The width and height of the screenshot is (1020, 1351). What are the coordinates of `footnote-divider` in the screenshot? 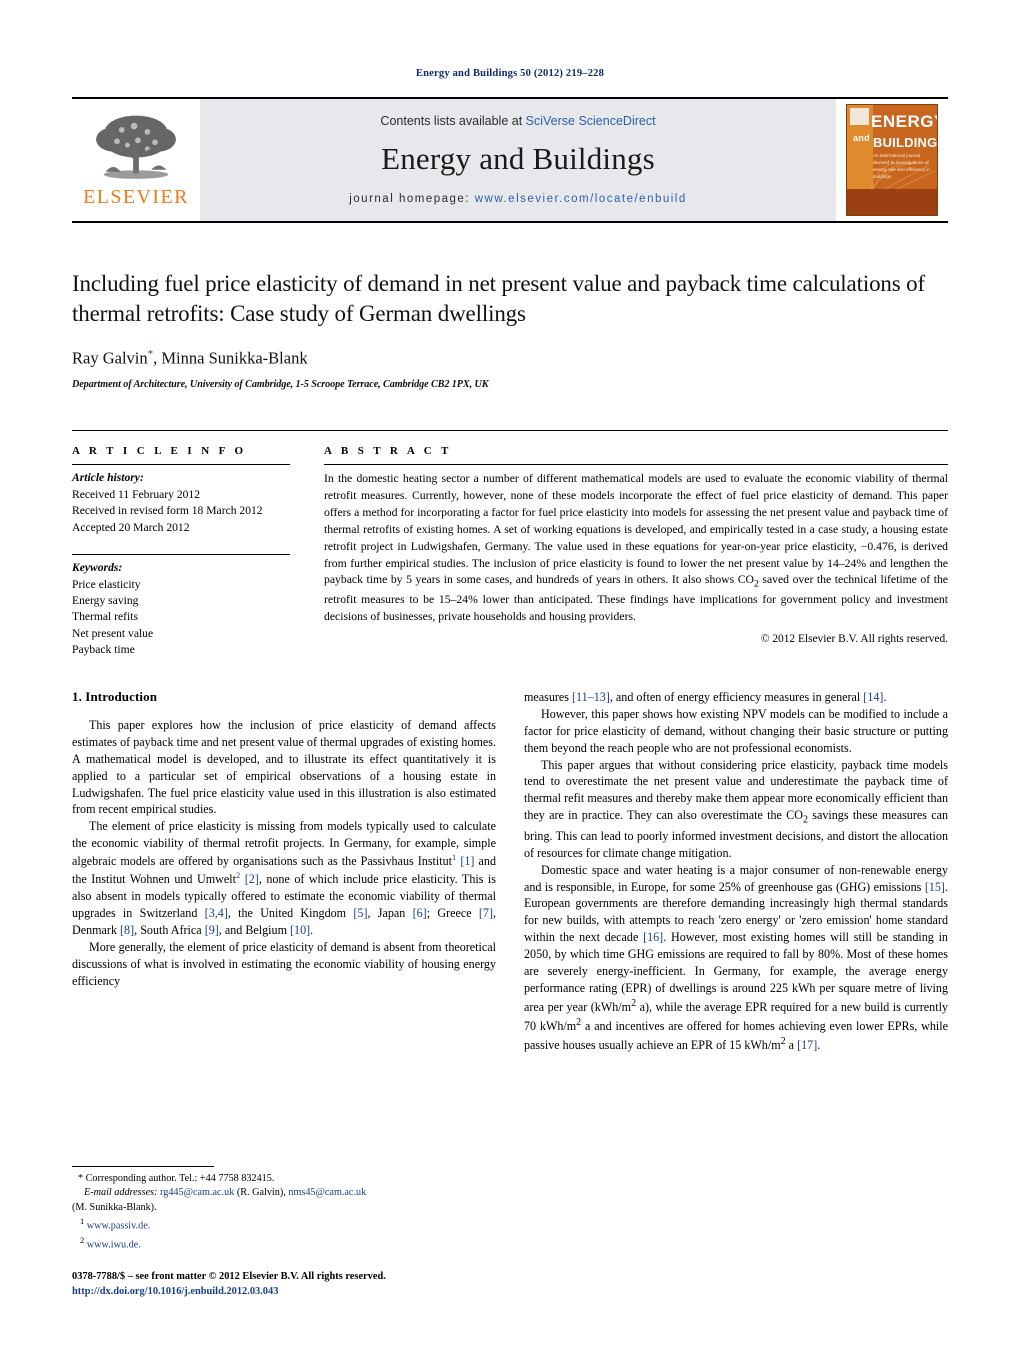 It's located at (143, 1166).